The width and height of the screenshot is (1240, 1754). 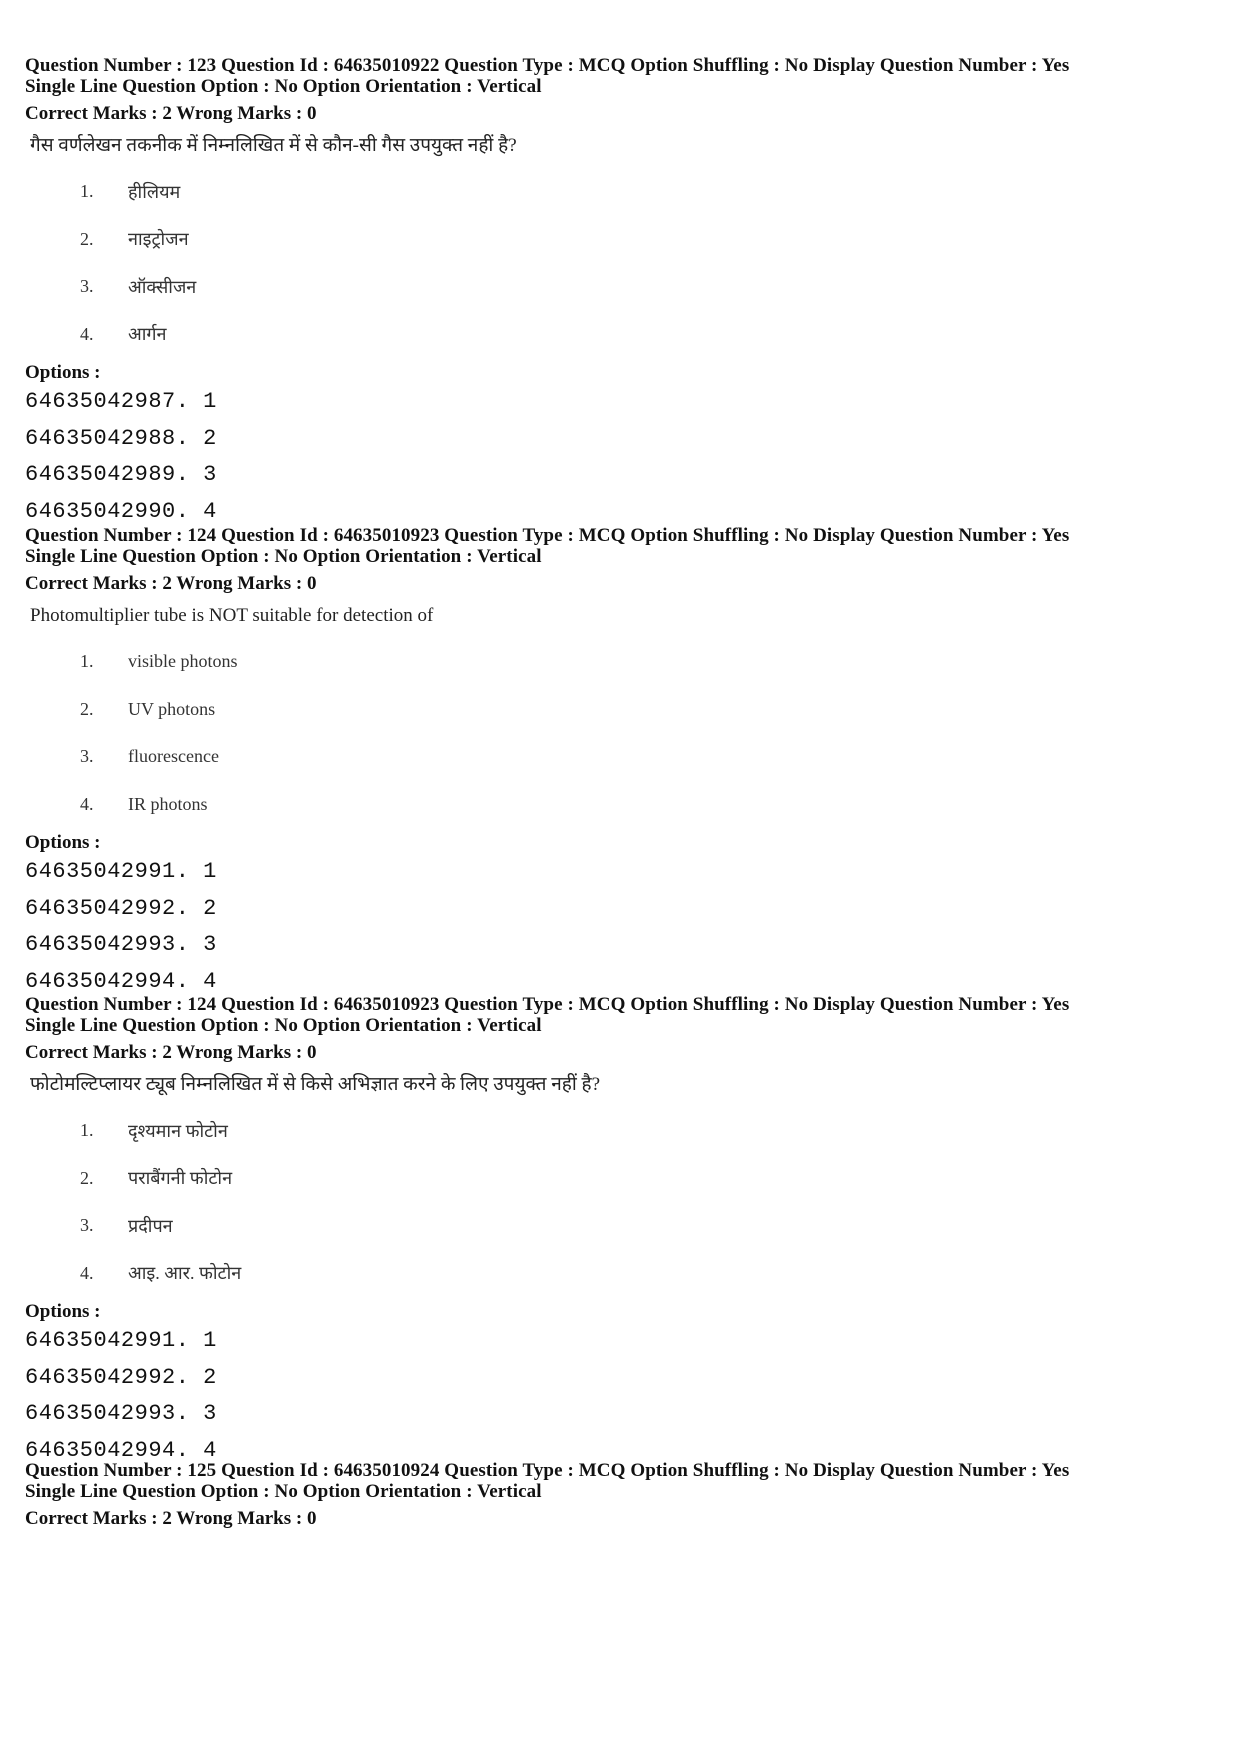 What do you see at coordinates (185, 1273) in the screenshot?
I see `choice-label: आइ. आर. फोटोन` at bounding box center [185, 1273].